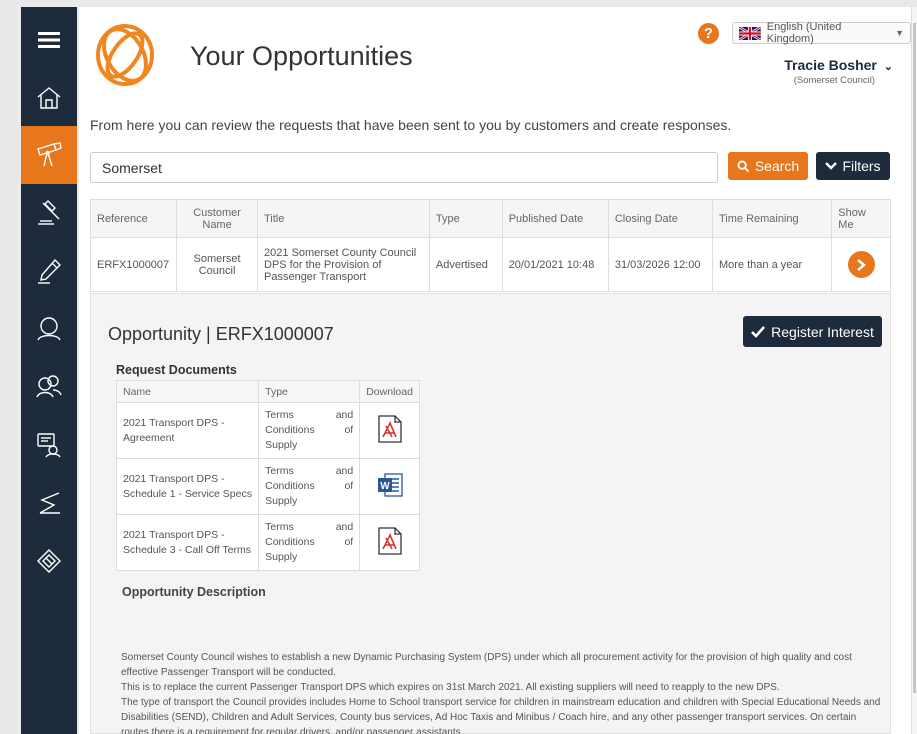 The height and width of the screenshot is (734, 917). Describe the element at coordinates (187, 391) in the screenshot. I see `column-header: Name` at that location.